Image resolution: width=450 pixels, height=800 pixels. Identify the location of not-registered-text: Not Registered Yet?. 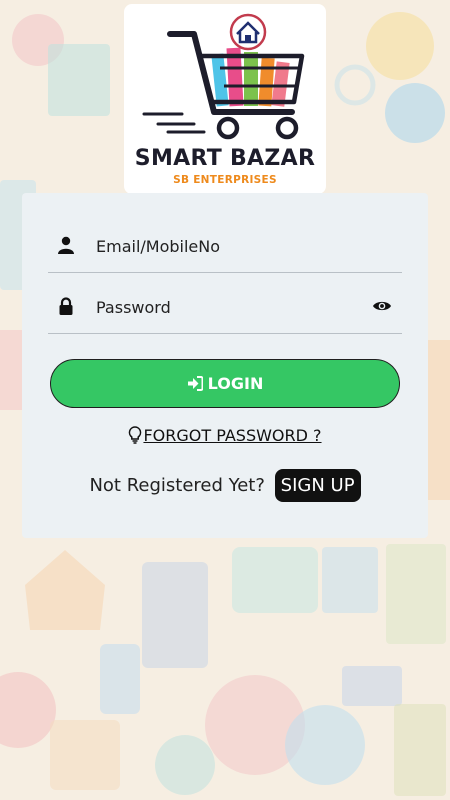
(177, 485).